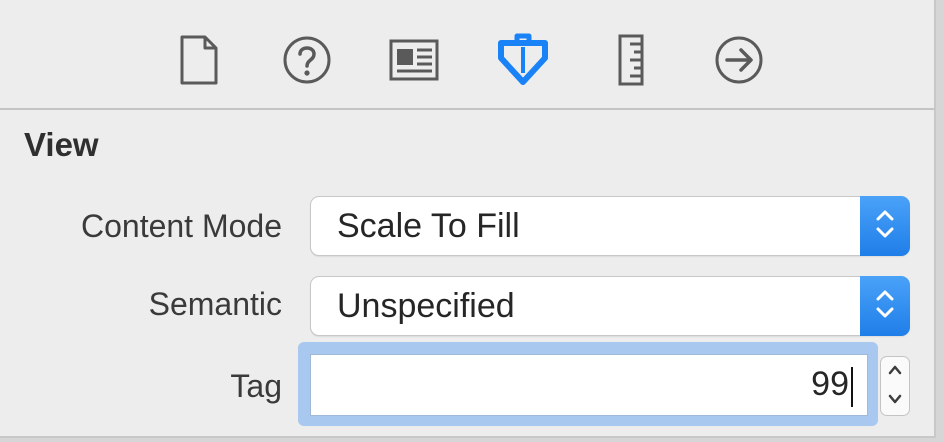 The image size is (944, 442). I want to click on tag-field: 99, so click(589, 385).